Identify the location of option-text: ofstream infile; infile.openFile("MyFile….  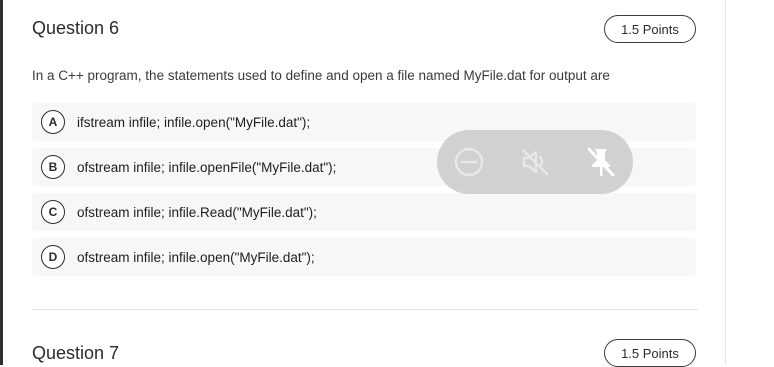
(207, 167).